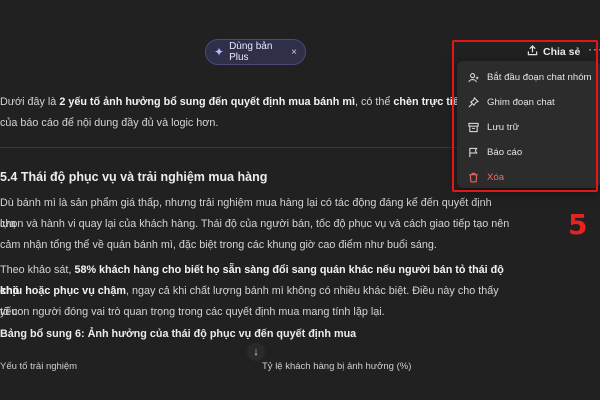 This screenshot has height=400, width=600. I want to click on upgrade-plus-label: Dùng bản Plus, so click(251, 52).